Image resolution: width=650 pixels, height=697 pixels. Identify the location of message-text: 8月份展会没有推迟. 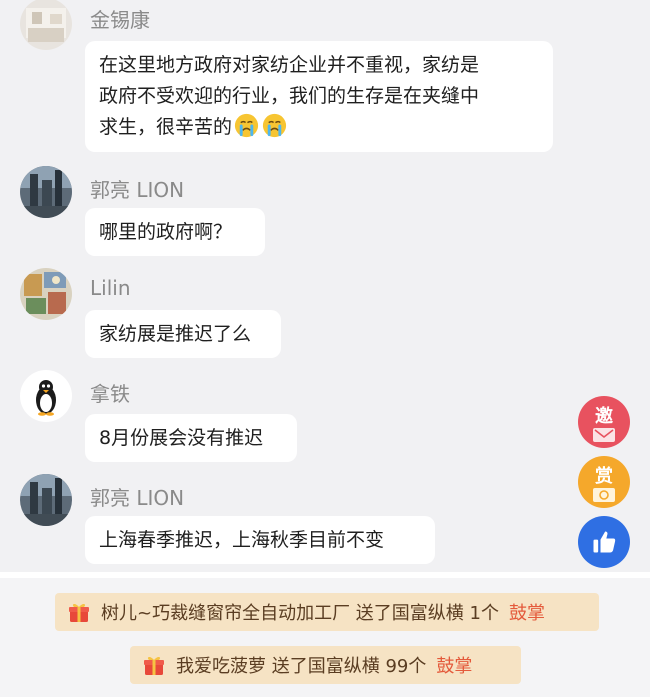
(181, 438).